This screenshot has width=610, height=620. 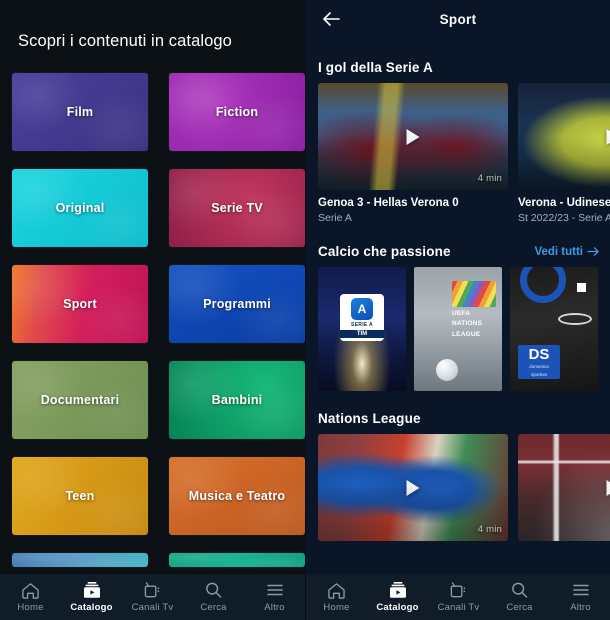 I want to click on bottom-nav-left: Home Catalogo Canali Tv Cerca Altro, so click(x=152, y=597).